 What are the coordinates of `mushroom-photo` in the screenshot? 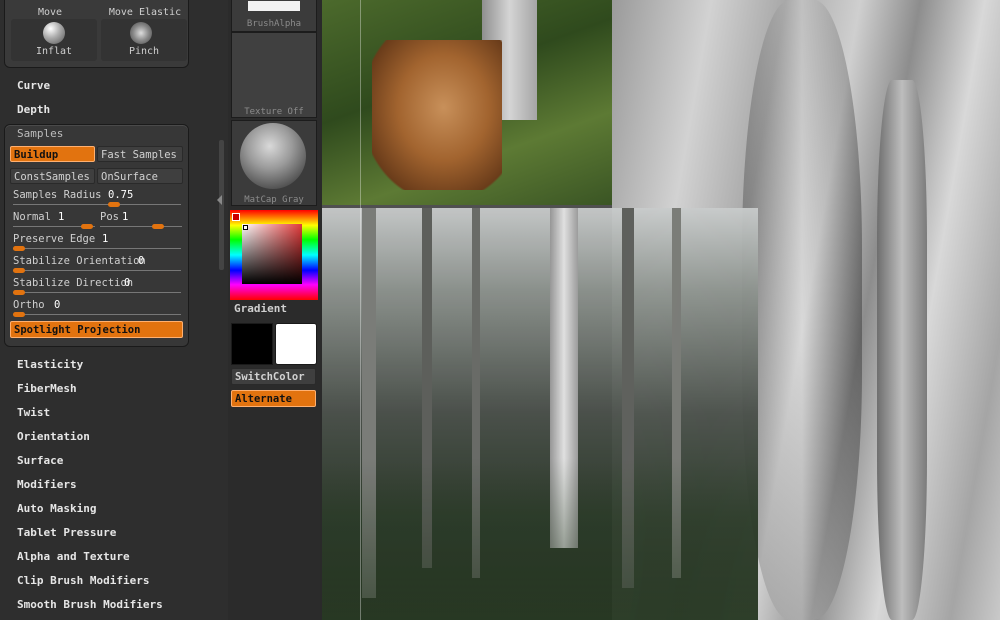 It's located at (467, 102).